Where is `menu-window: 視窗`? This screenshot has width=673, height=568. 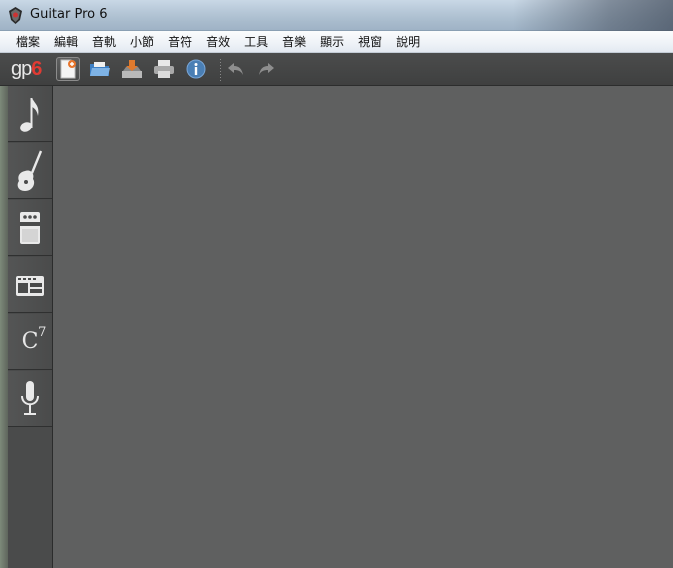 menu-window: 視窗 is located at coordinates (370, 42).